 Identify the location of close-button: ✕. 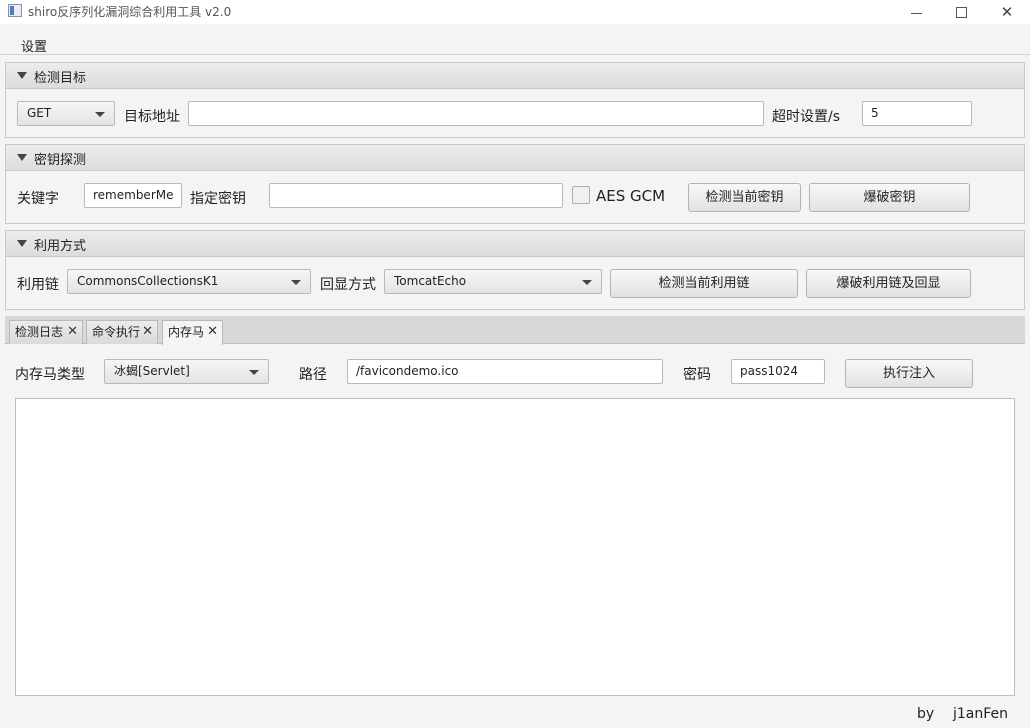
(1007, 12).